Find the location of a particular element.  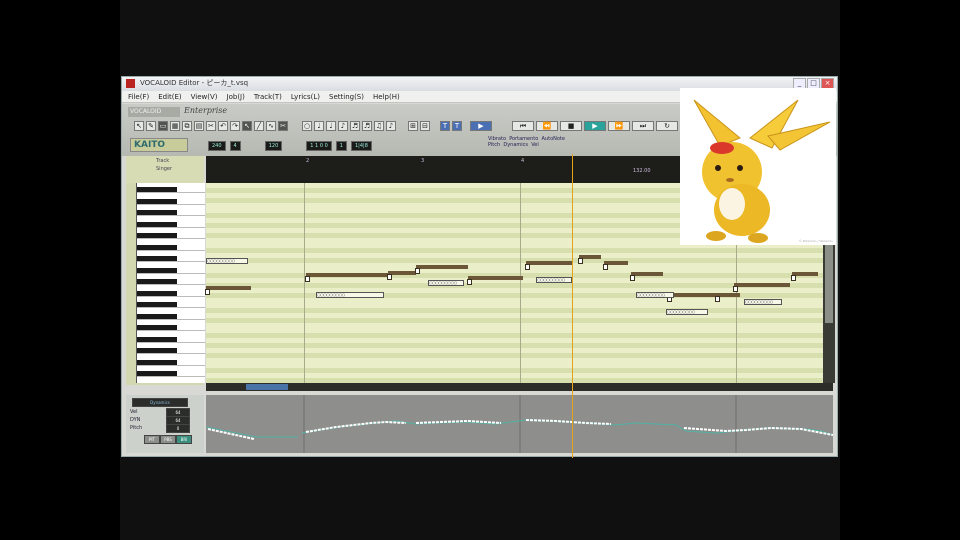

pit-button: PIT is located at coordinates (152, 439).